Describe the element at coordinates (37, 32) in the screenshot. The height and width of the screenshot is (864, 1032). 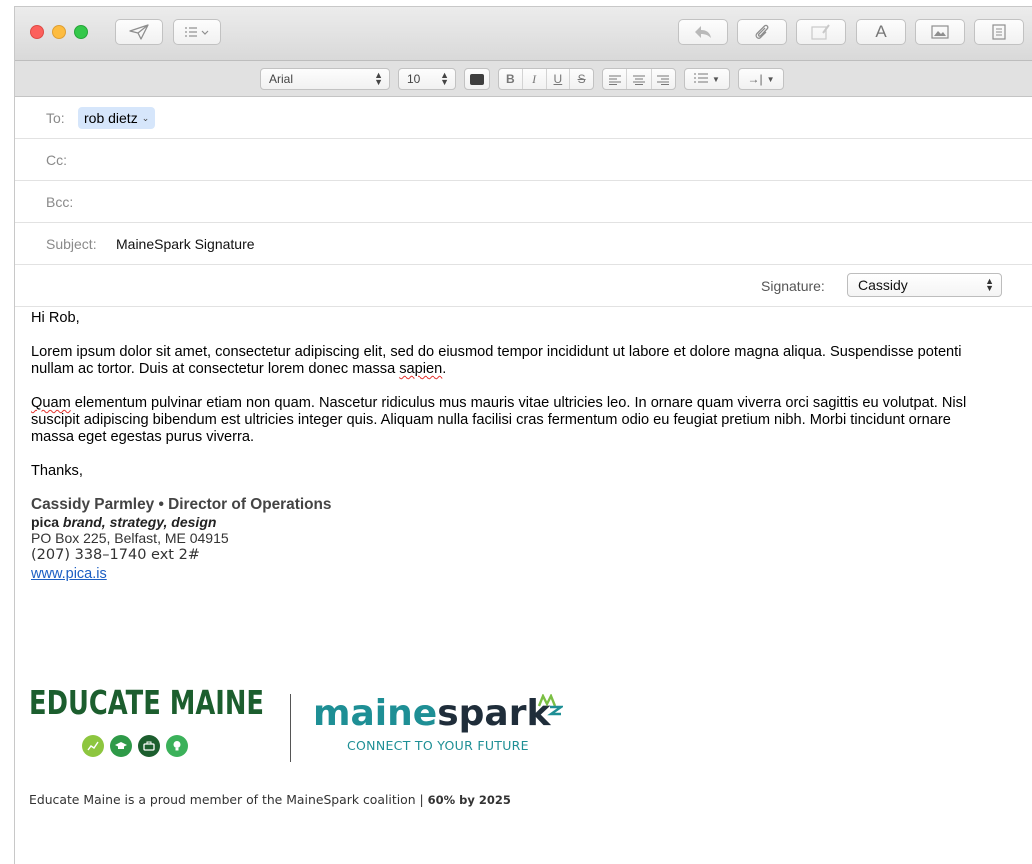
I see `close-button` at that location.